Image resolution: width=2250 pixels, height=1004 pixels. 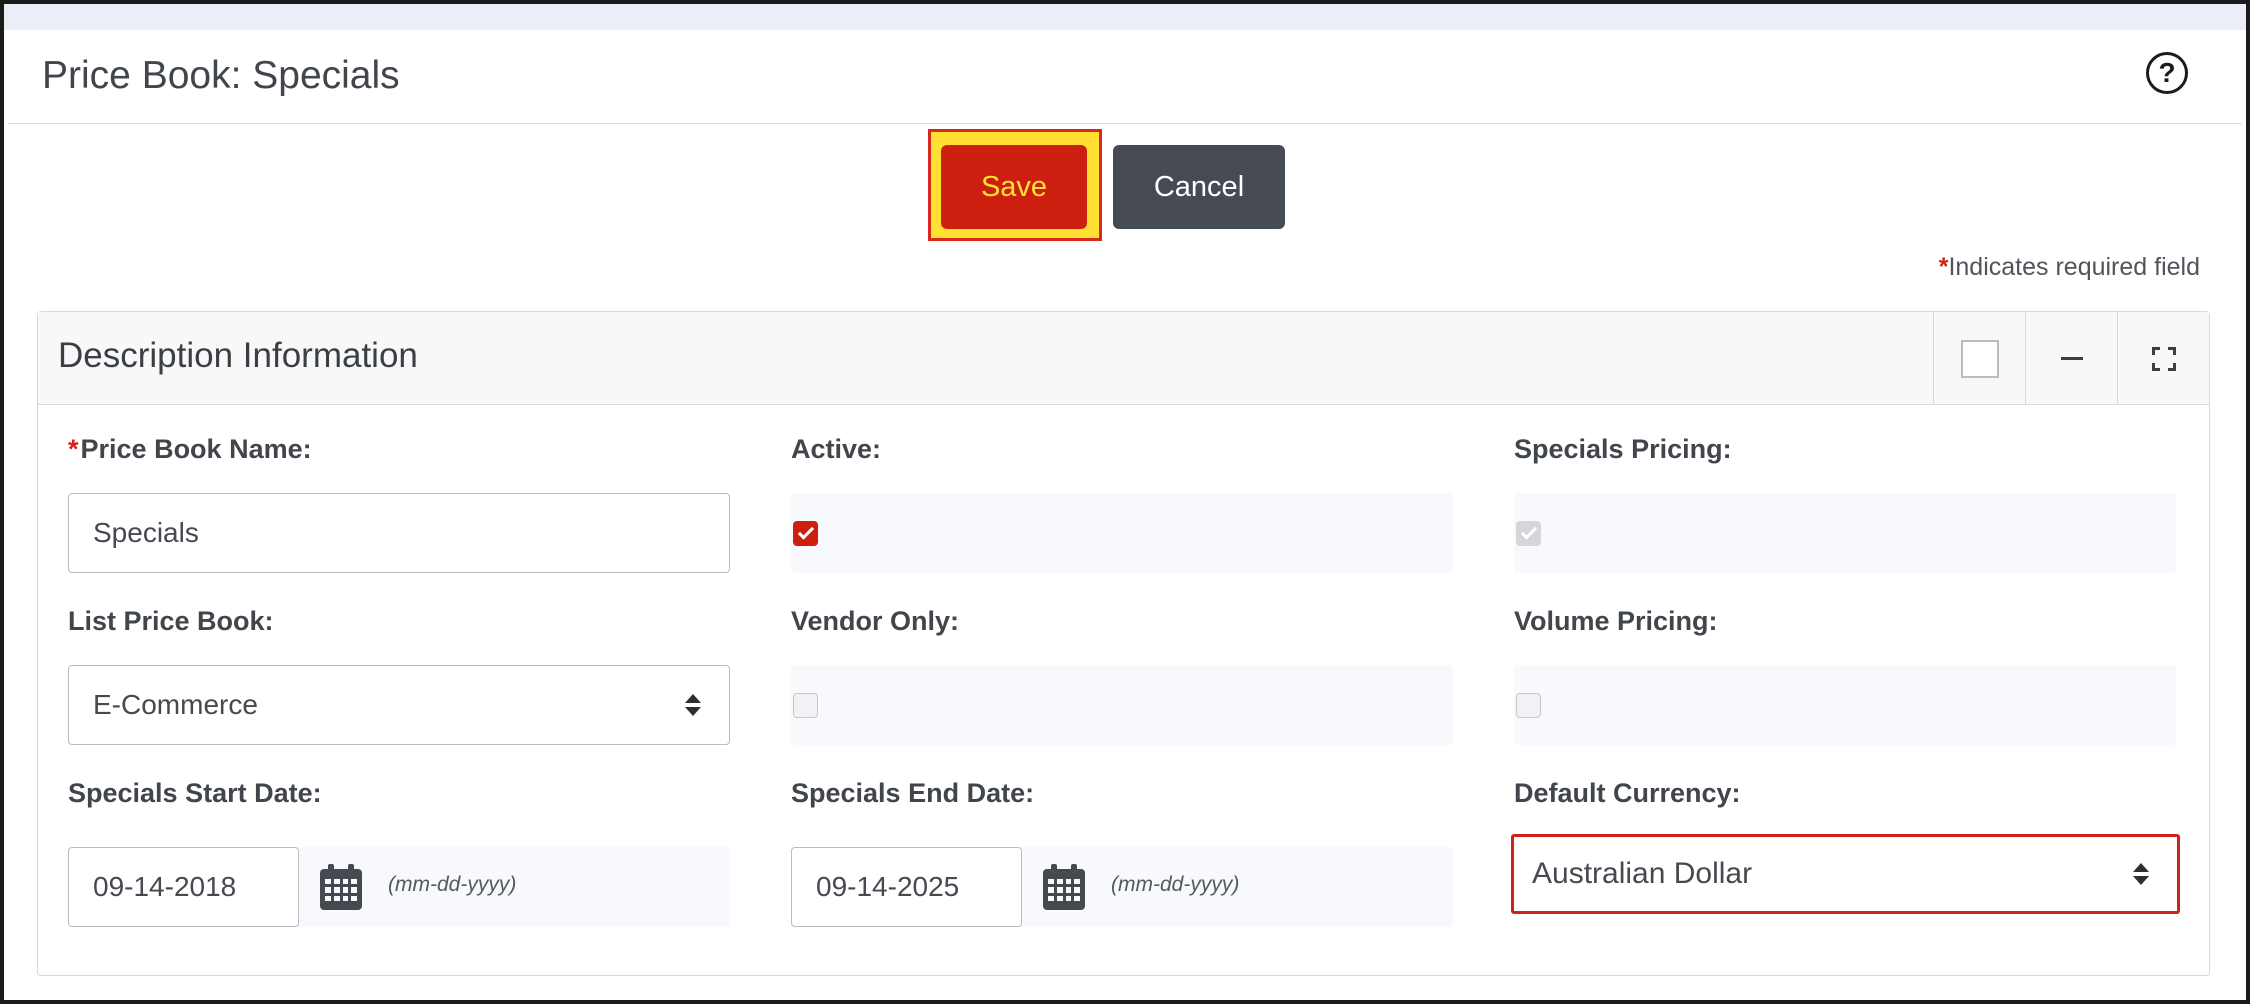 What do you see at coordinates (1014, 187) in the screenshot?
I see `save-button: Save` at bounding box center [1014, 187].